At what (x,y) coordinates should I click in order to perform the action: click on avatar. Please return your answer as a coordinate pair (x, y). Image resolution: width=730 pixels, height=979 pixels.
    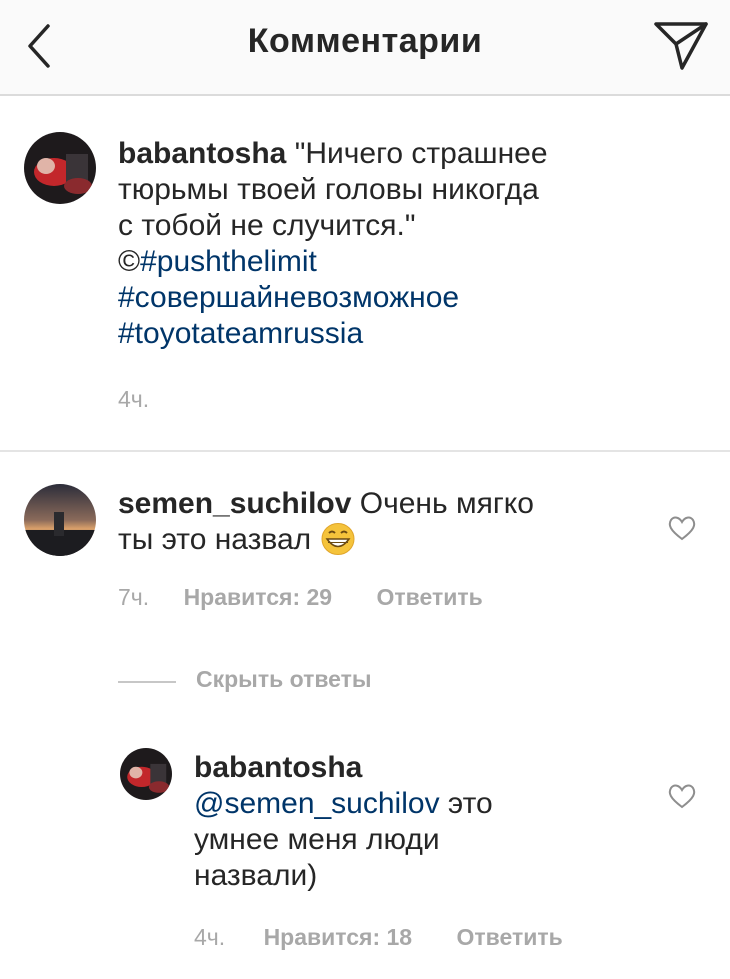
    Looking at the image, I should click on (60, 168).